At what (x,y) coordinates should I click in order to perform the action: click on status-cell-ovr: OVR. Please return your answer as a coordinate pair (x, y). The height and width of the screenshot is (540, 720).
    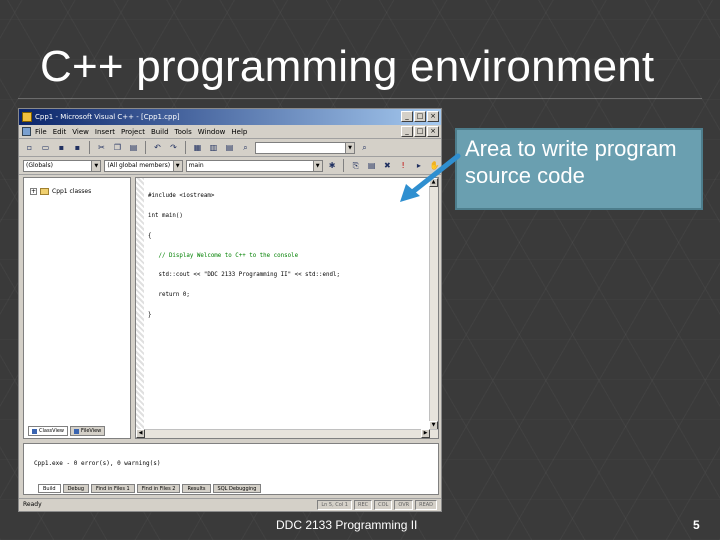
    Looking at the image, I should click on (404, 505).